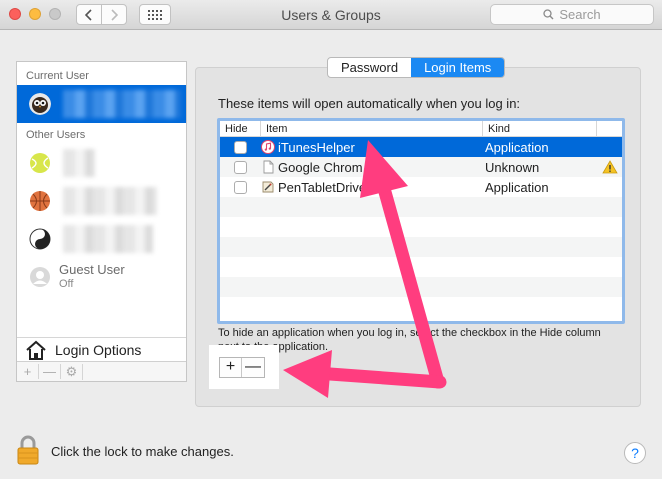 The width and height of the screenshot is (662, 479). I want to click on tab-bar: Password Login Items, so click(416, 67).